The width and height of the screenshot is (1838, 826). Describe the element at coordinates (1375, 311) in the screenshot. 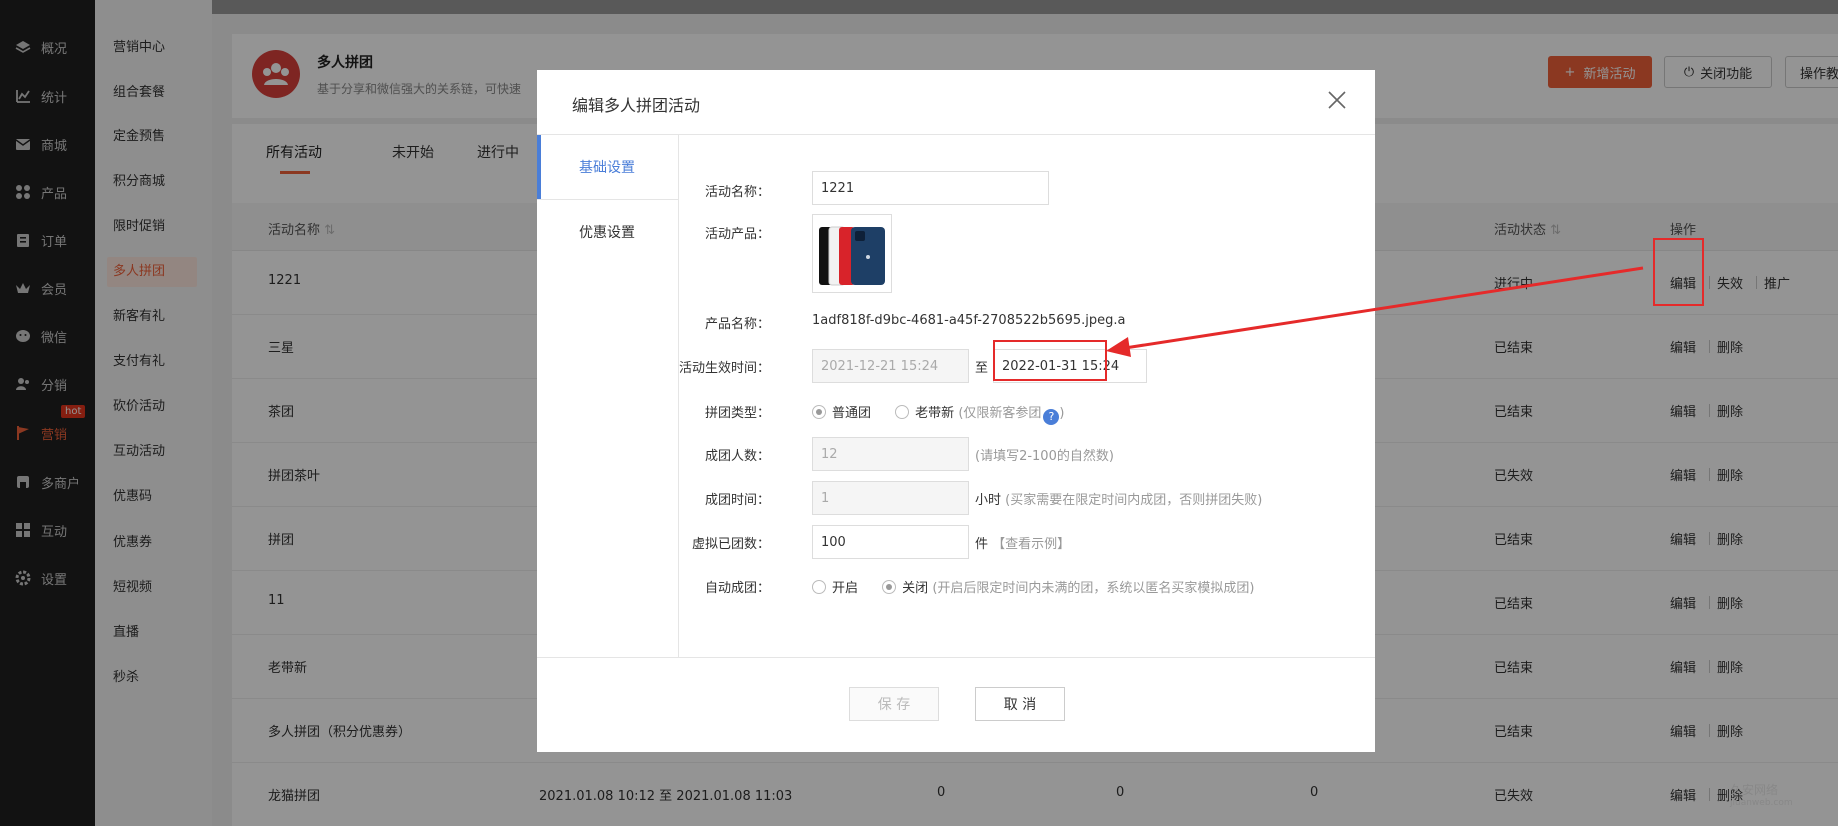

I see `annotation-arrow` at that location.